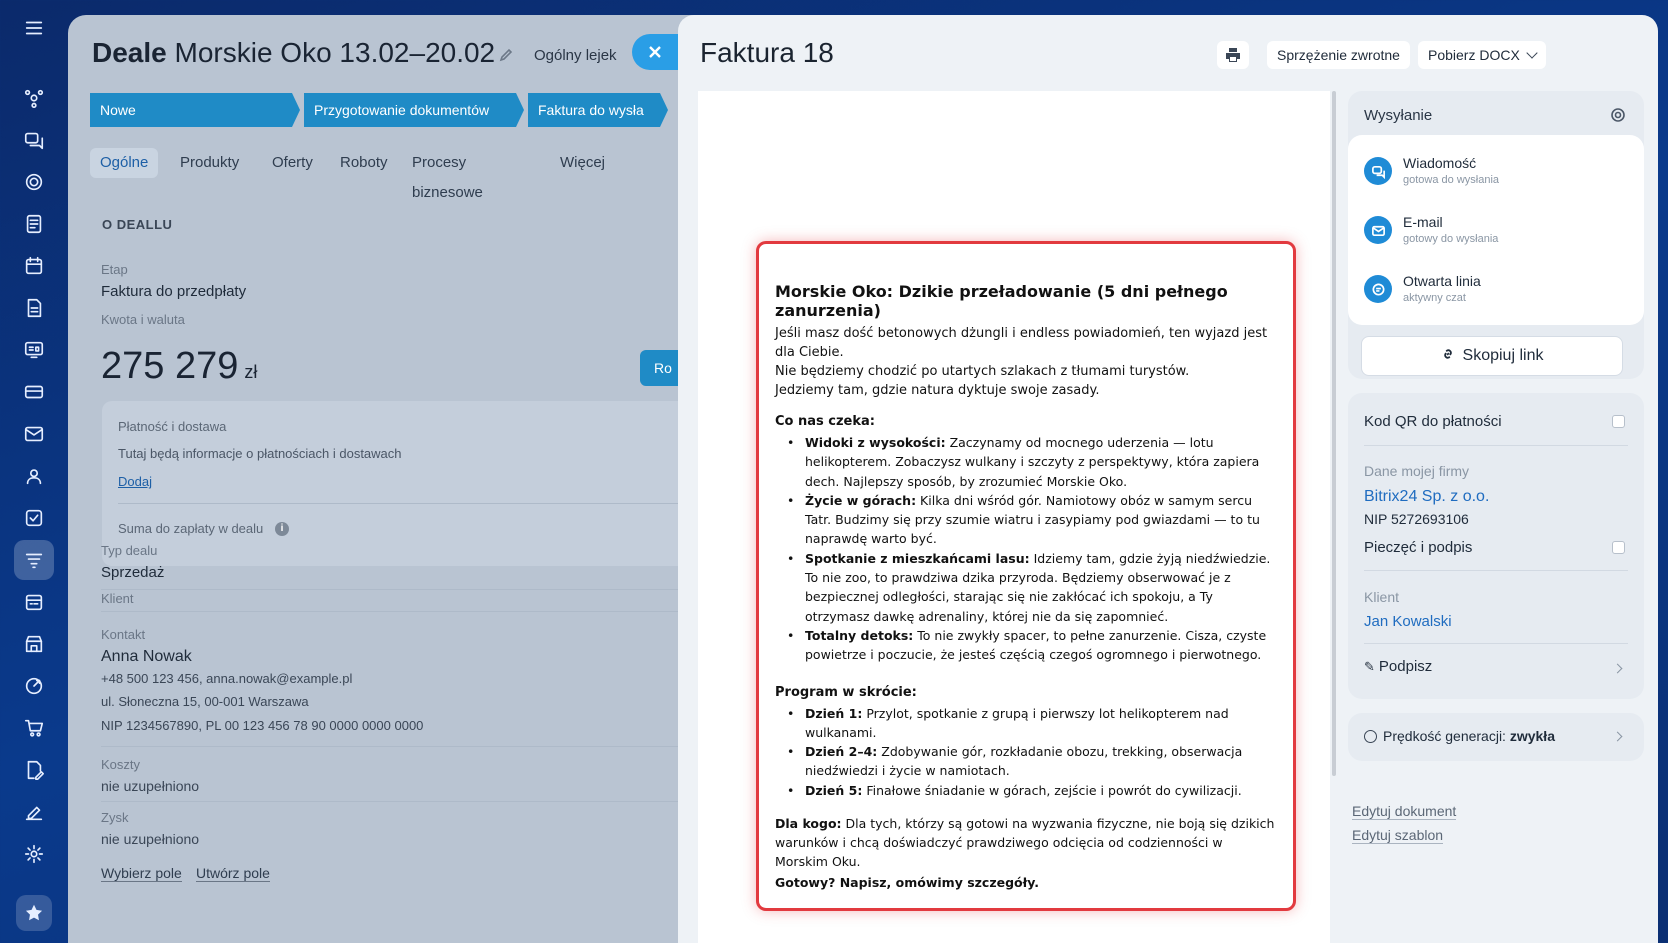 This screenshot has height=943, width=1668. I want to click on channel-email: E-mail, so click(1423, 222).